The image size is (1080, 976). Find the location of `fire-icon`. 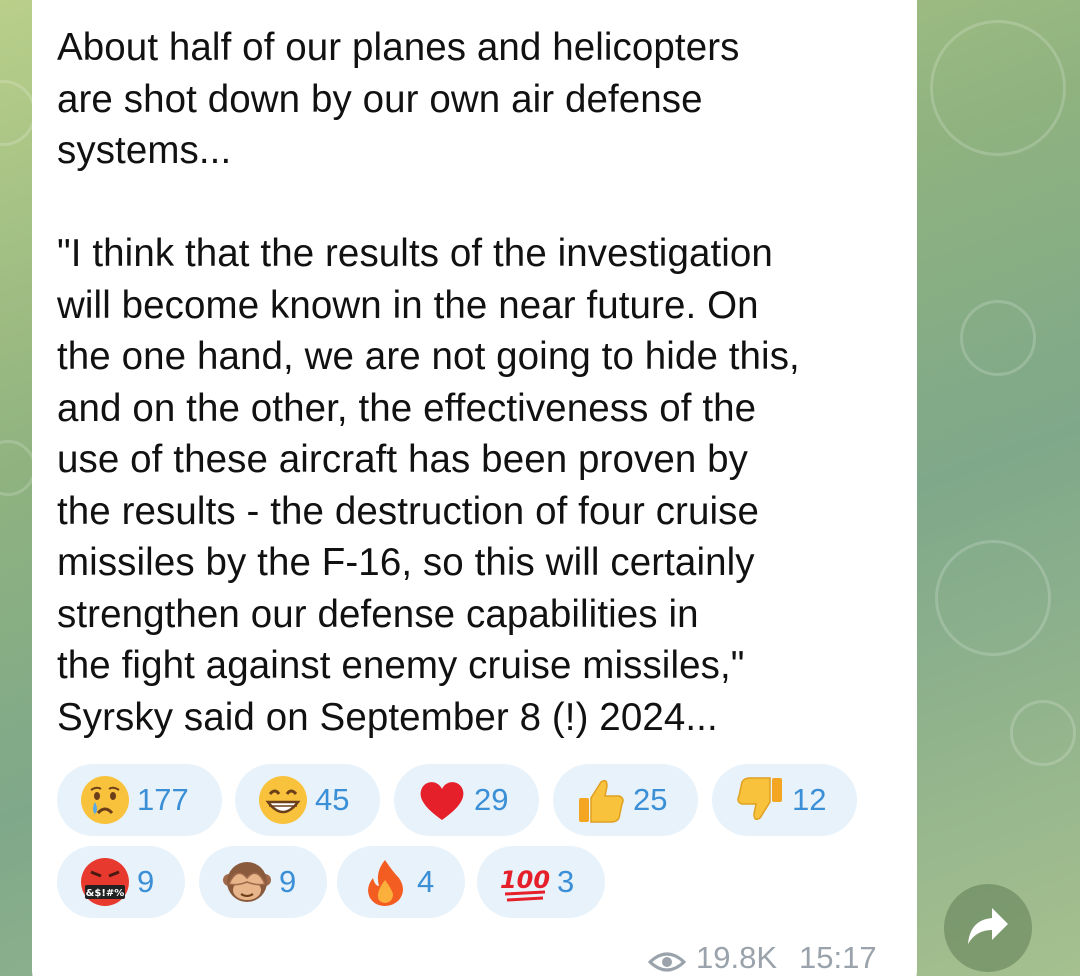

fire-icon is located at coordinates (385, 882).